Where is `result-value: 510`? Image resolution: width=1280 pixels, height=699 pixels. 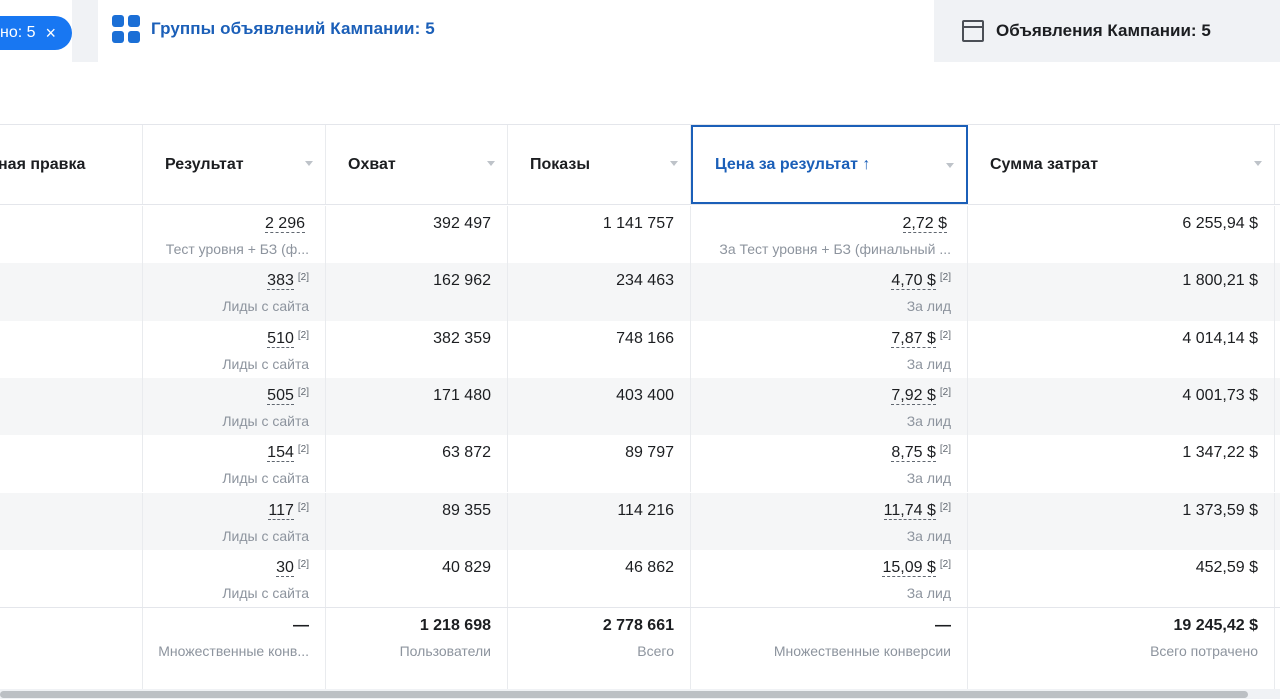 result-value: 510 is located at coordinates (280, 338).